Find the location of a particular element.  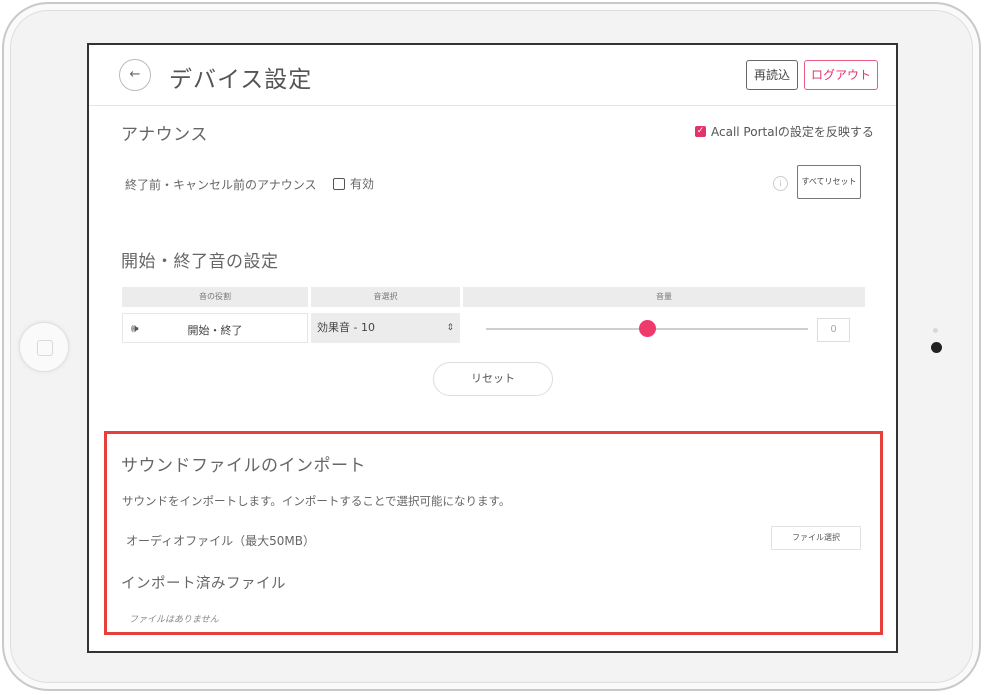

import-description: サウンドをインポートします。インポートすることで選択可能になります。 is located at coordinates (316, 501).